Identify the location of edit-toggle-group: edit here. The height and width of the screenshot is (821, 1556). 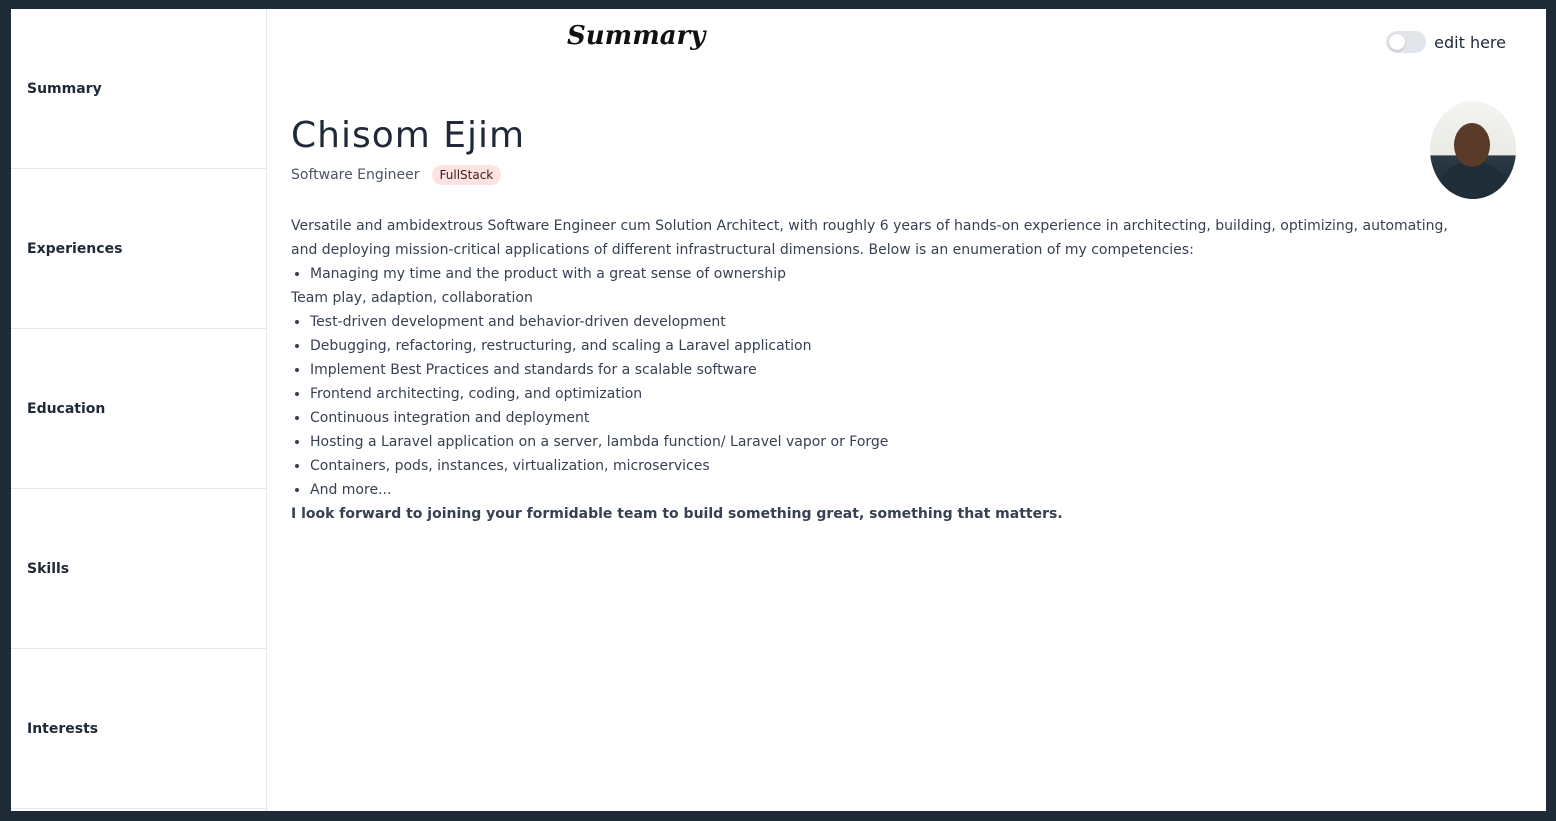
(1446, 42).